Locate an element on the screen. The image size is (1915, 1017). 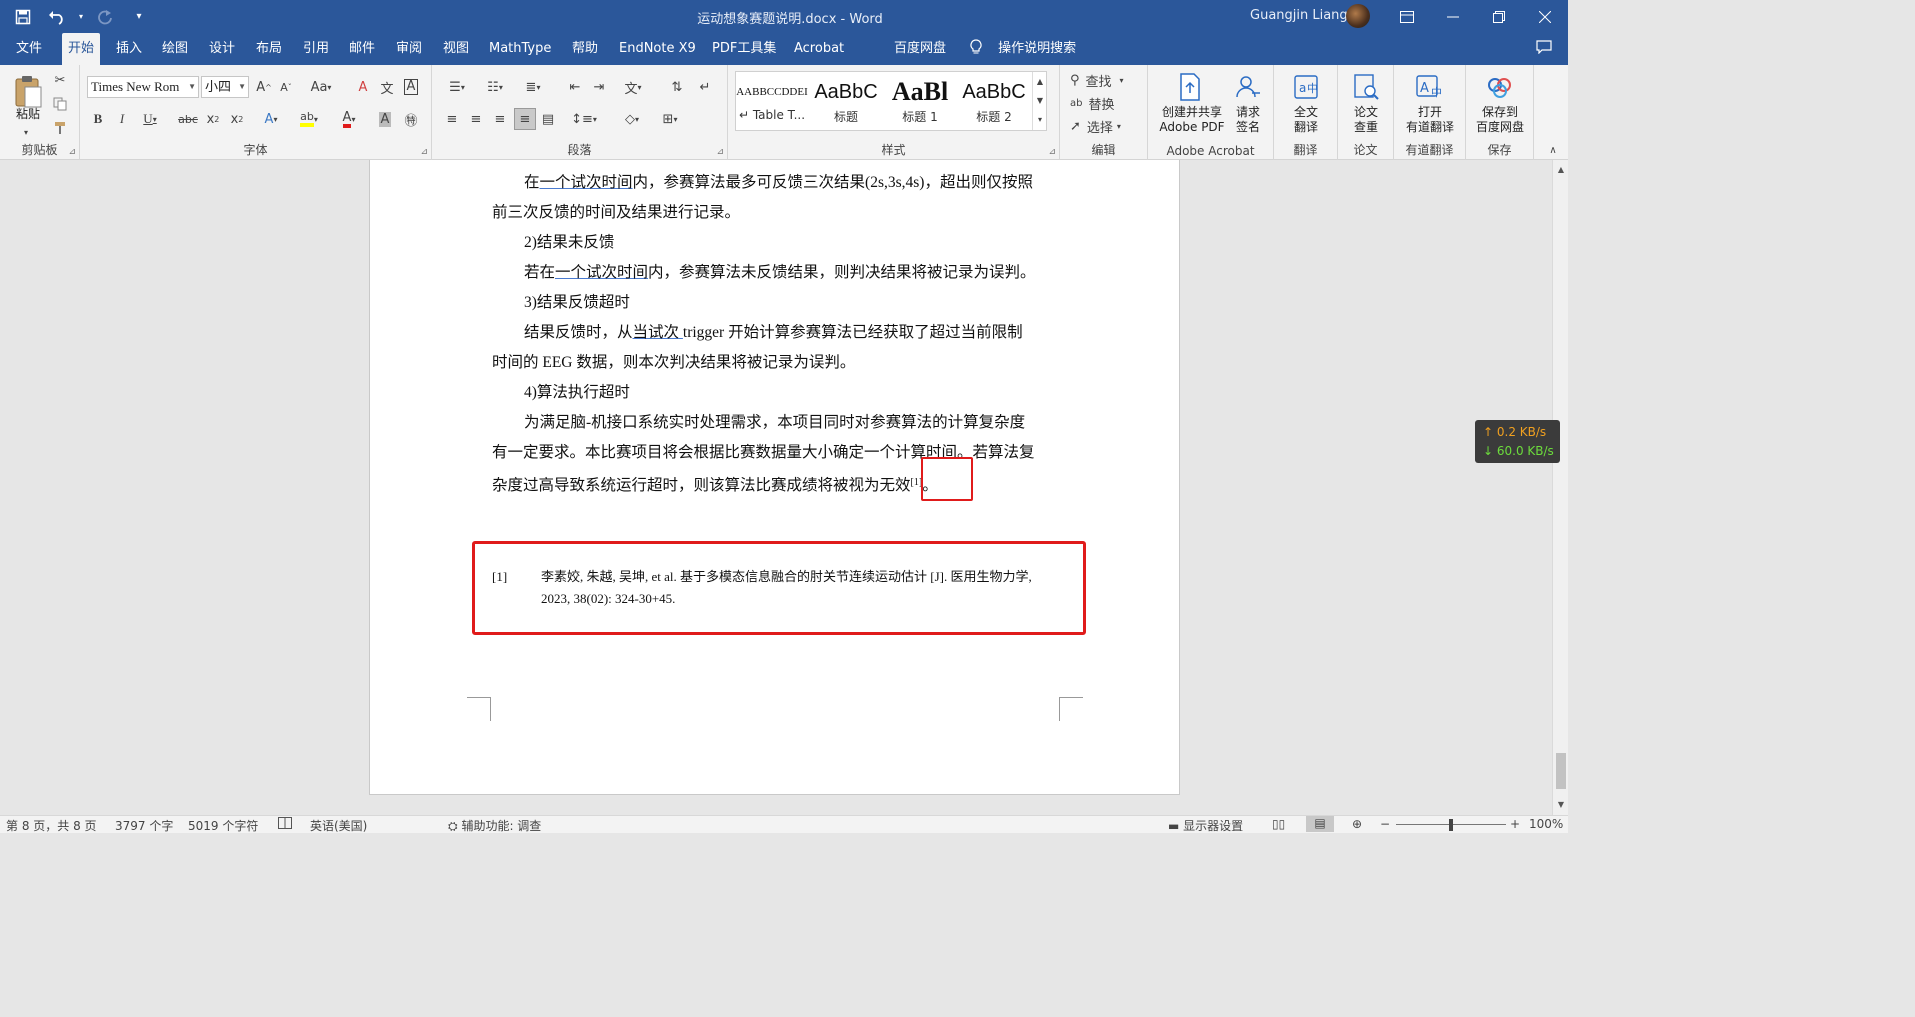
scrollbar-thumb is located at coordinates (1561, 771).